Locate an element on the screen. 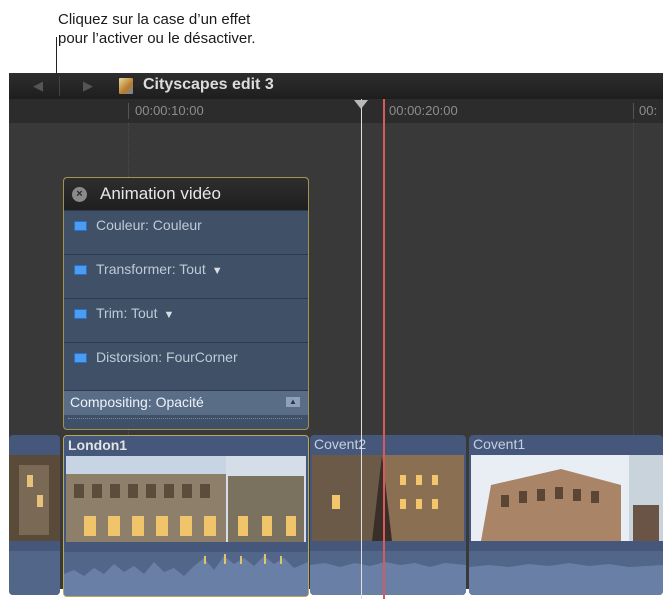 The image size is (663, 599). effect-label-text: Transformer: Tout is located at coordinates (151, 269).